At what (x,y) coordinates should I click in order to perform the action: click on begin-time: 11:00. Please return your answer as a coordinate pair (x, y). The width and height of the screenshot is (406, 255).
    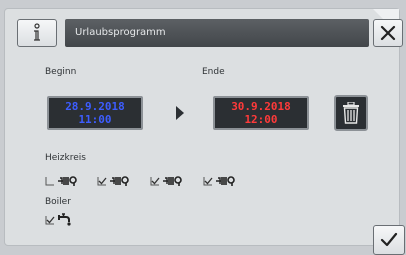
    Looking at the image, I should click on (95, 119).